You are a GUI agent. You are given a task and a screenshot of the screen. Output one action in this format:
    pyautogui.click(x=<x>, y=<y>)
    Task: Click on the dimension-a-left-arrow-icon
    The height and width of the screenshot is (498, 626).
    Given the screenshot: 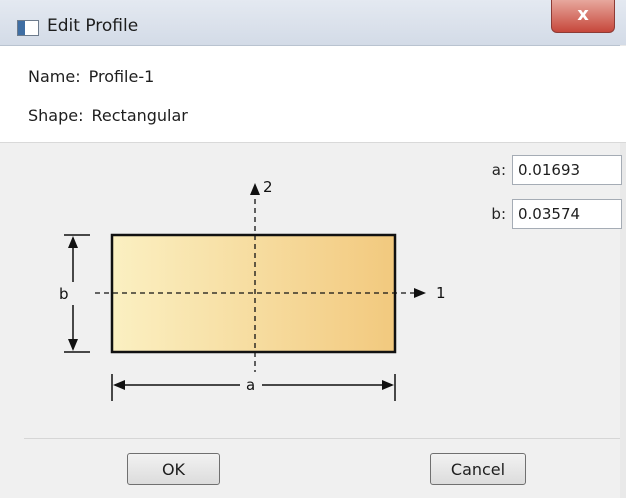 What is the action you would take?
    pyautogui.click(x=119, y=385)
    